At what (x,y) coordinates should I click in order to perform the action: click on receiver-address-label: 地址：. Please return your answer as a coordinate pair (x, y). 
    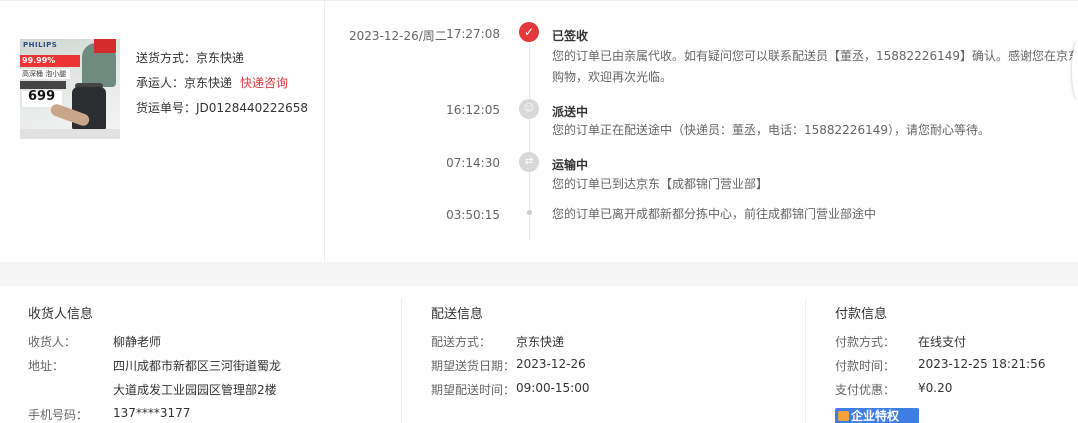
    Looking at the image, I should click on (46, 366).